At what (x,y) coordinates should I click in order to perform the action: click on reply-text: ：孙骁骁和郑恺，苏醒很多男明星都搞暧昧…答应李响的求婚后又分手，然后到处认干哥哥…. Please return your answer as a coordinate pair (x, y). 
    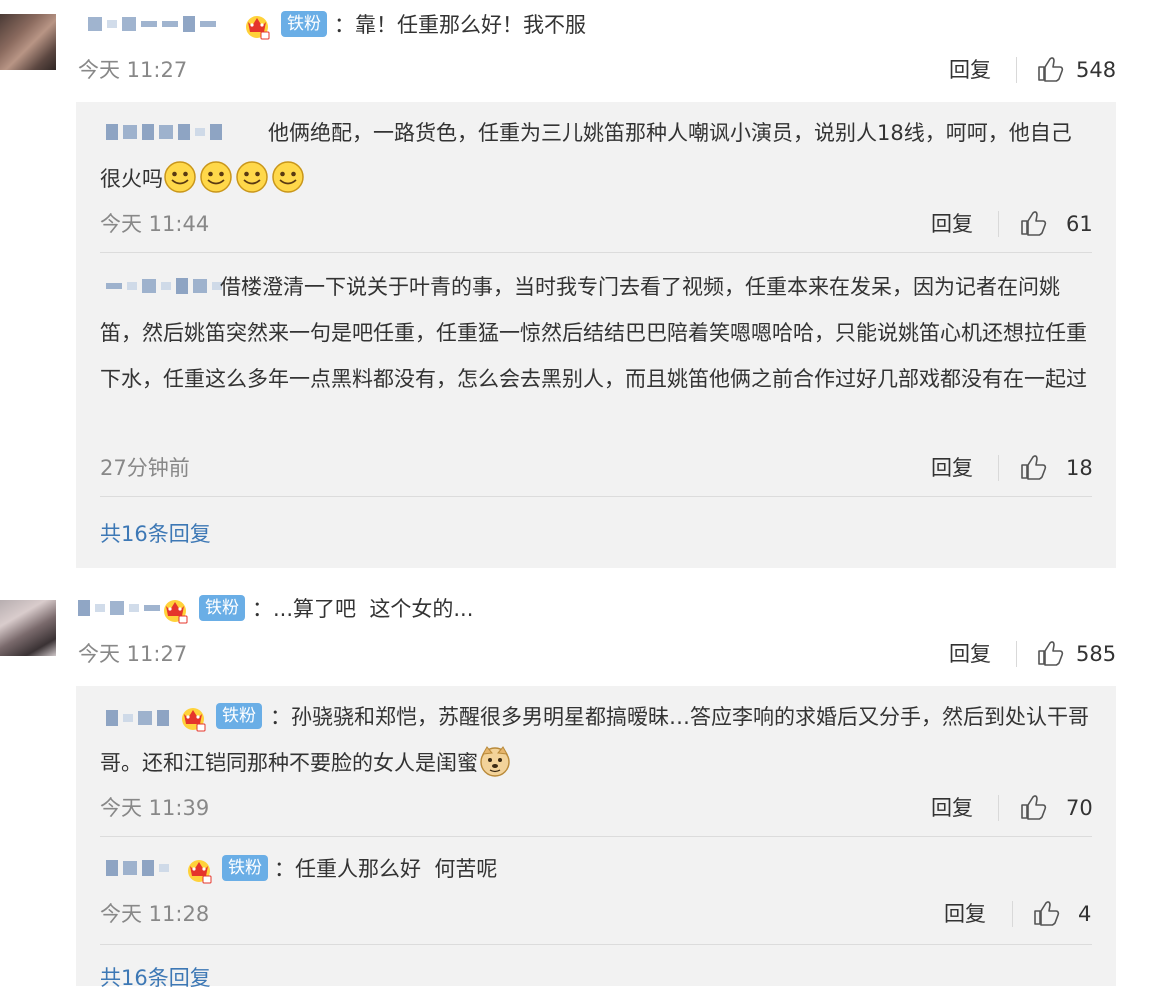
    Looking at the image, I should click on (595, 740).